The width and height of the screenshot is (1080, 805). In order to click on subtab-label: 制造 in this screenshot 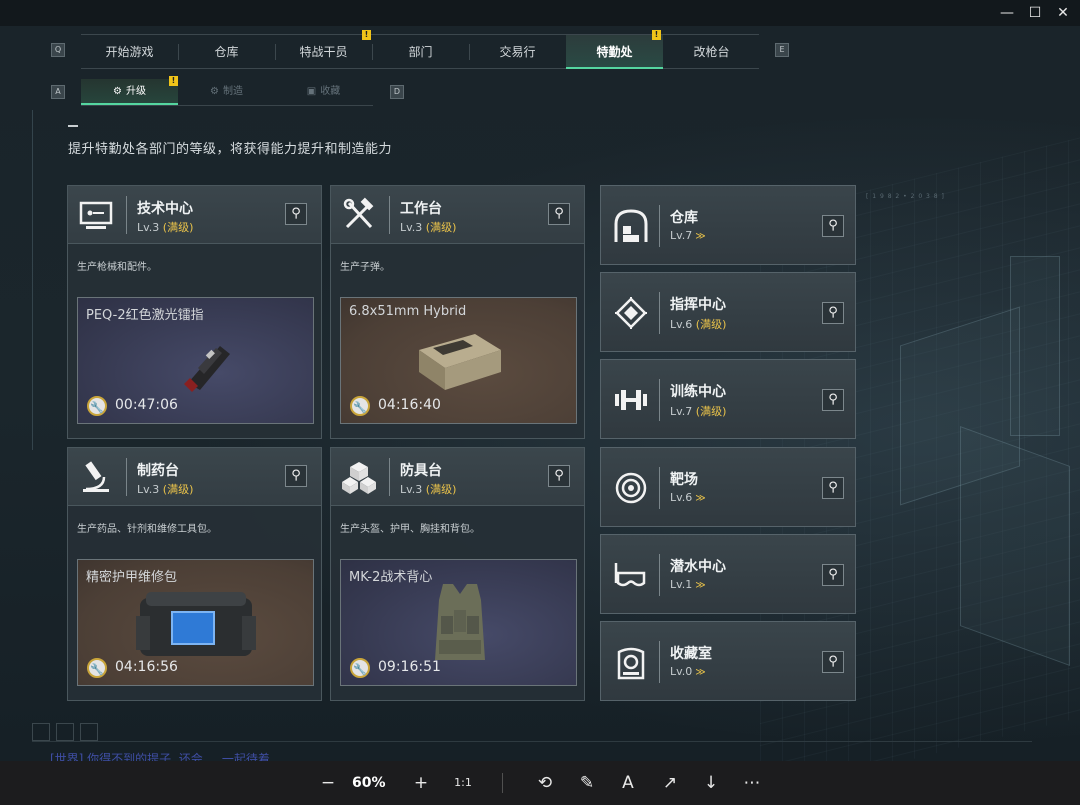, I will do `click(232, 91)`.